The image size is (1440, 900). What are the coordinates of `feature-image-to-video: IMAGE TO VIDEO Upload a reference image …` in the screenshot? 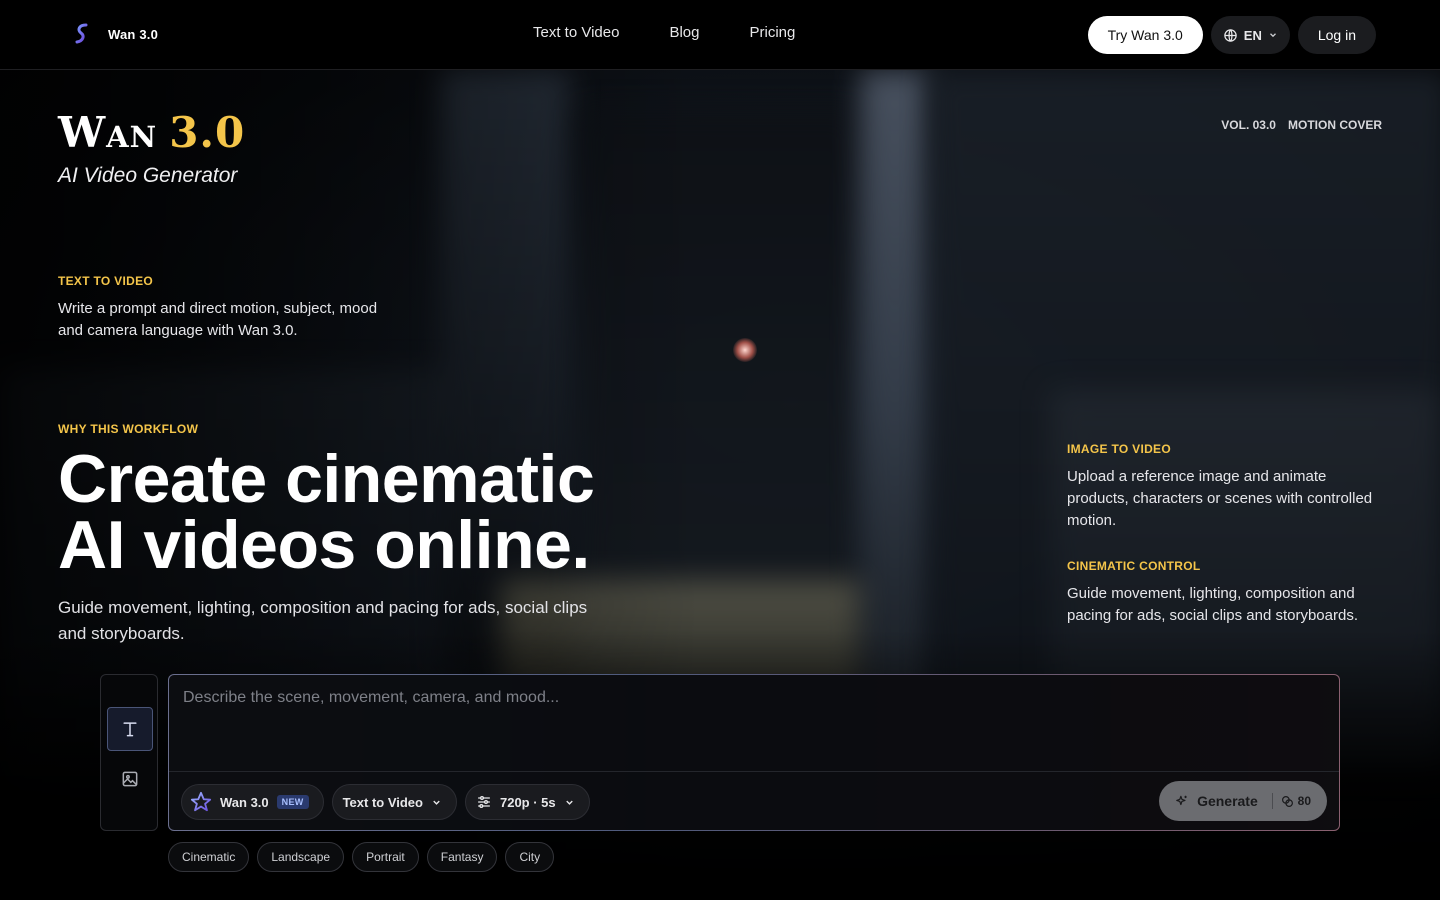 It's located at (1227, 487).